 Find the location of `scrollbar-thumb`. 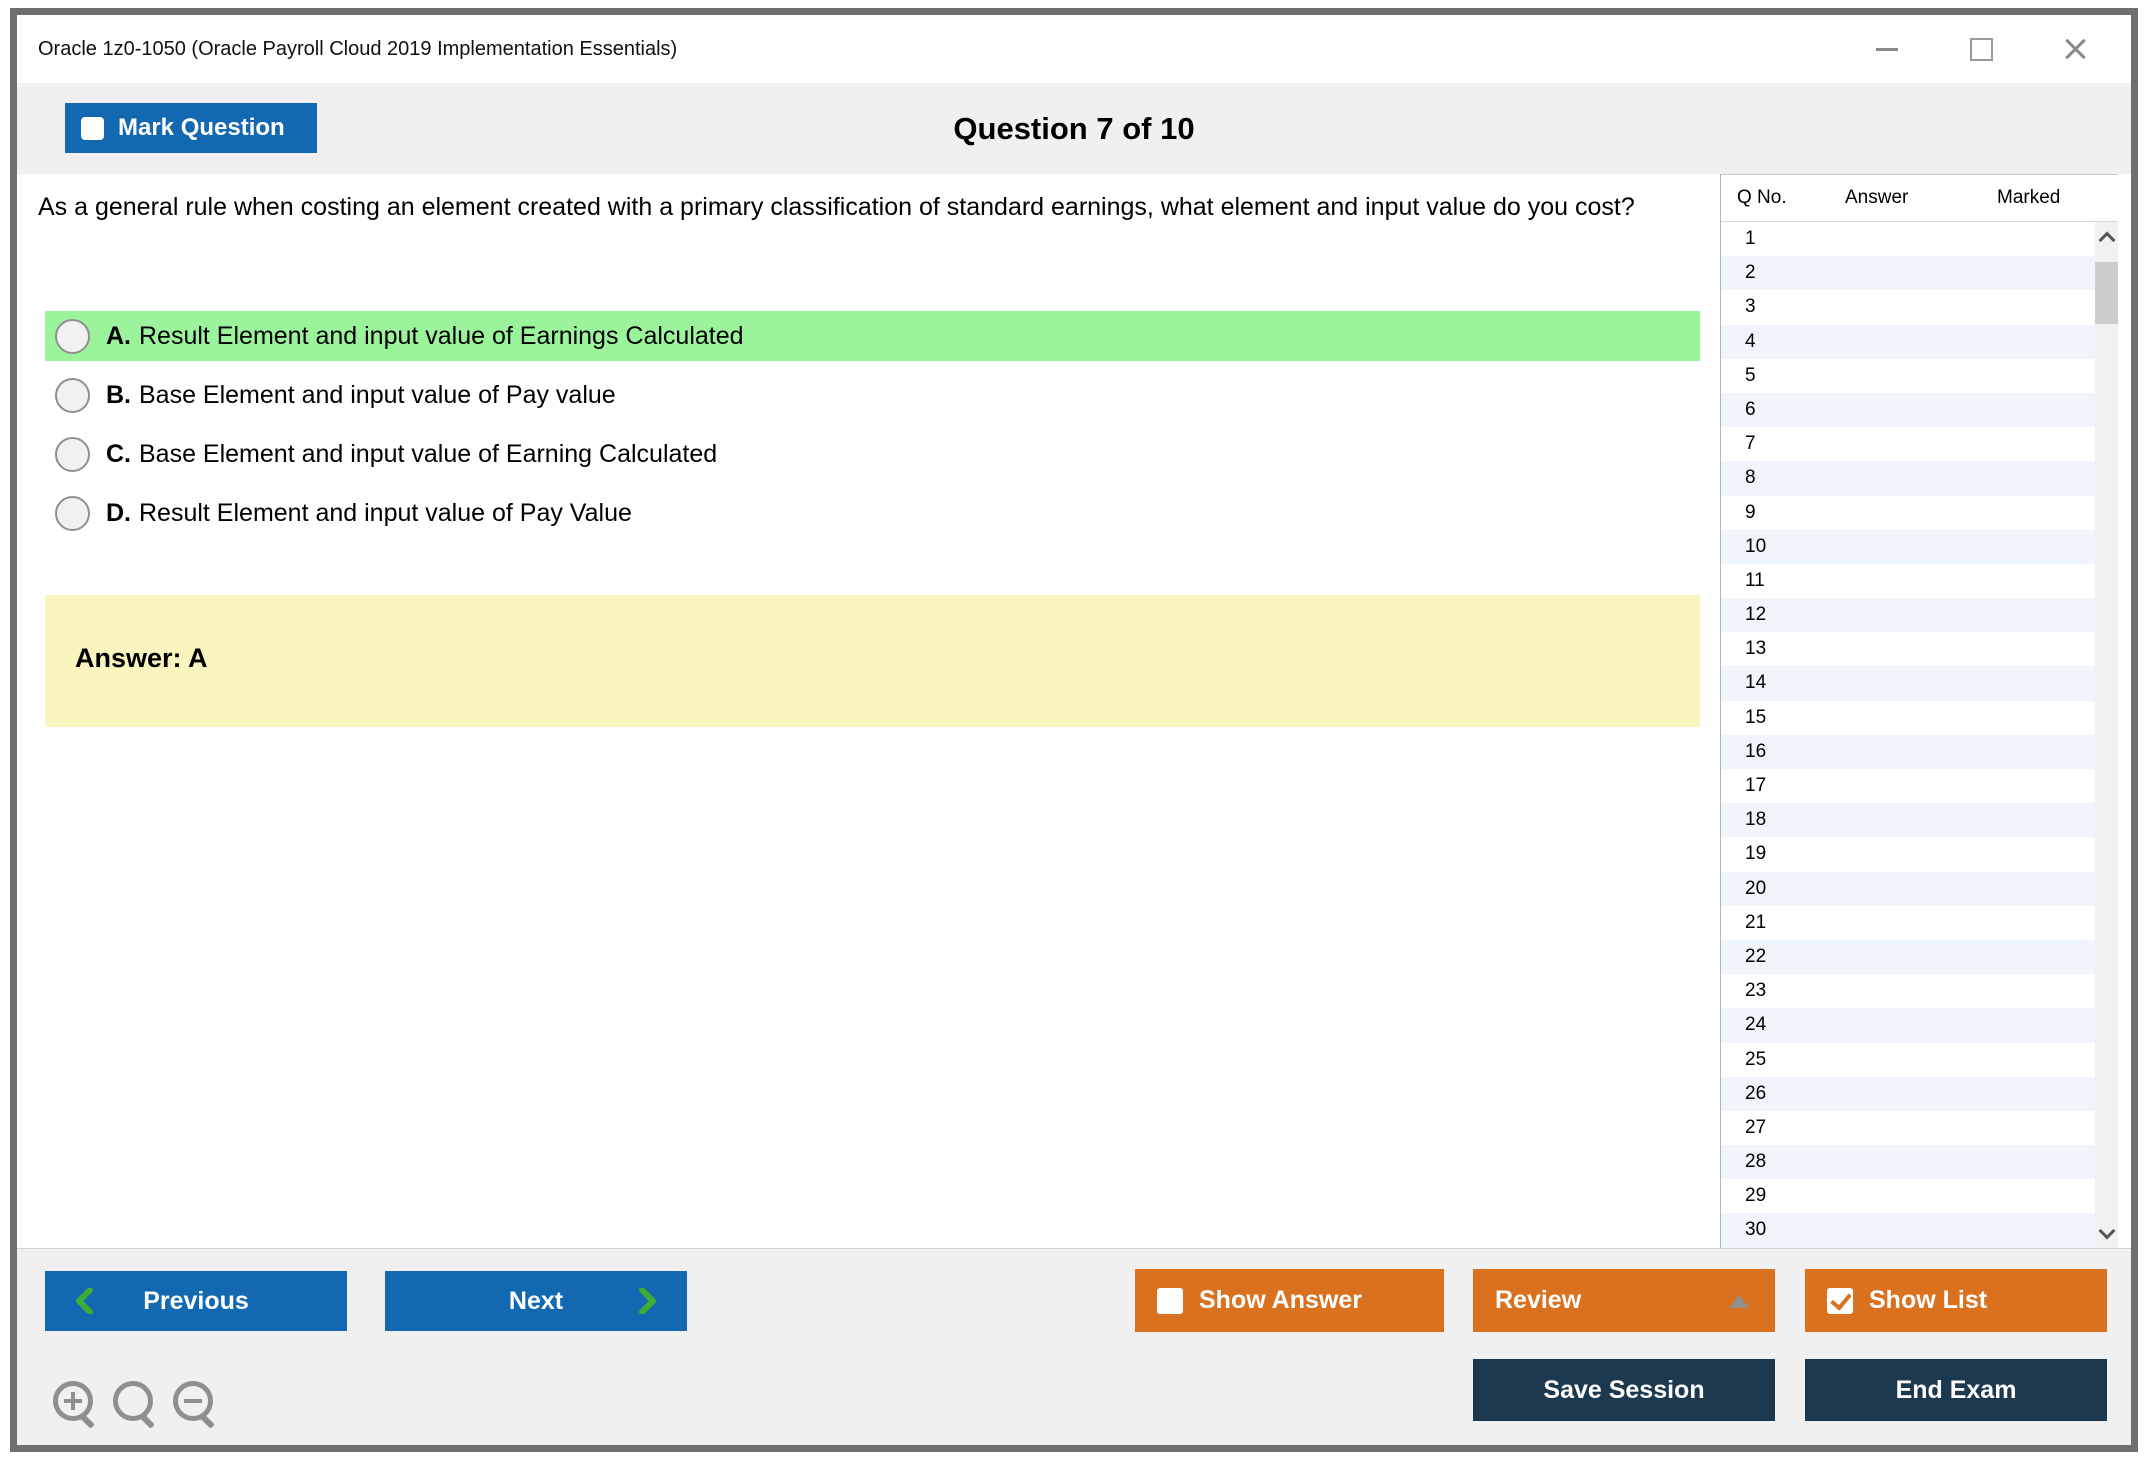

scrollbar-thumb is located at coordinates (2106, 293).